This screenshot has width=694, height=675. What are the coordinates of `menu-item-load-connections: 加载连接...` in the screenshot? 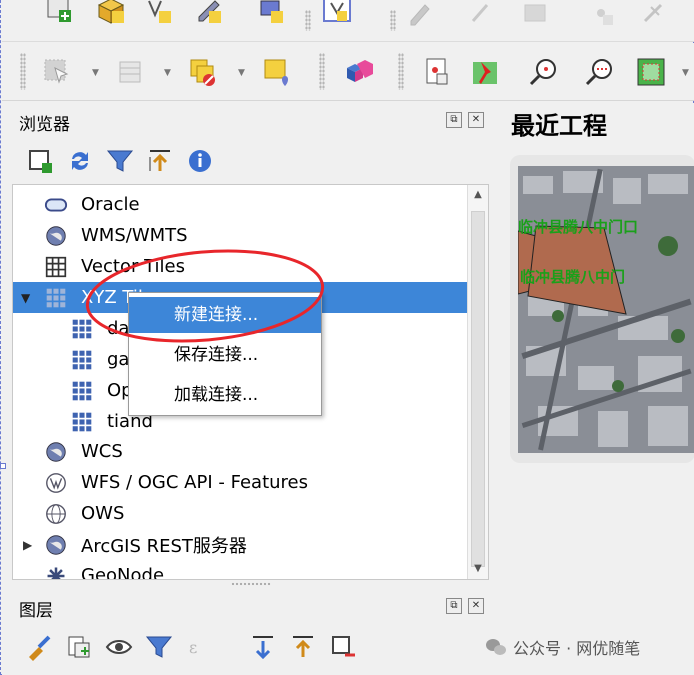 It's located at (225, 395).